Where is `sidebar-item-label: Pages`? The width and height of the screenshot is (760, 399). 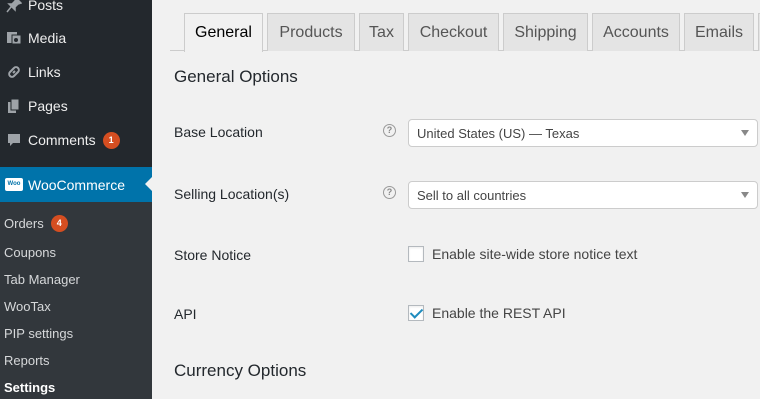 sidebar-item-label: Pages is located at coordinates (48, 106).